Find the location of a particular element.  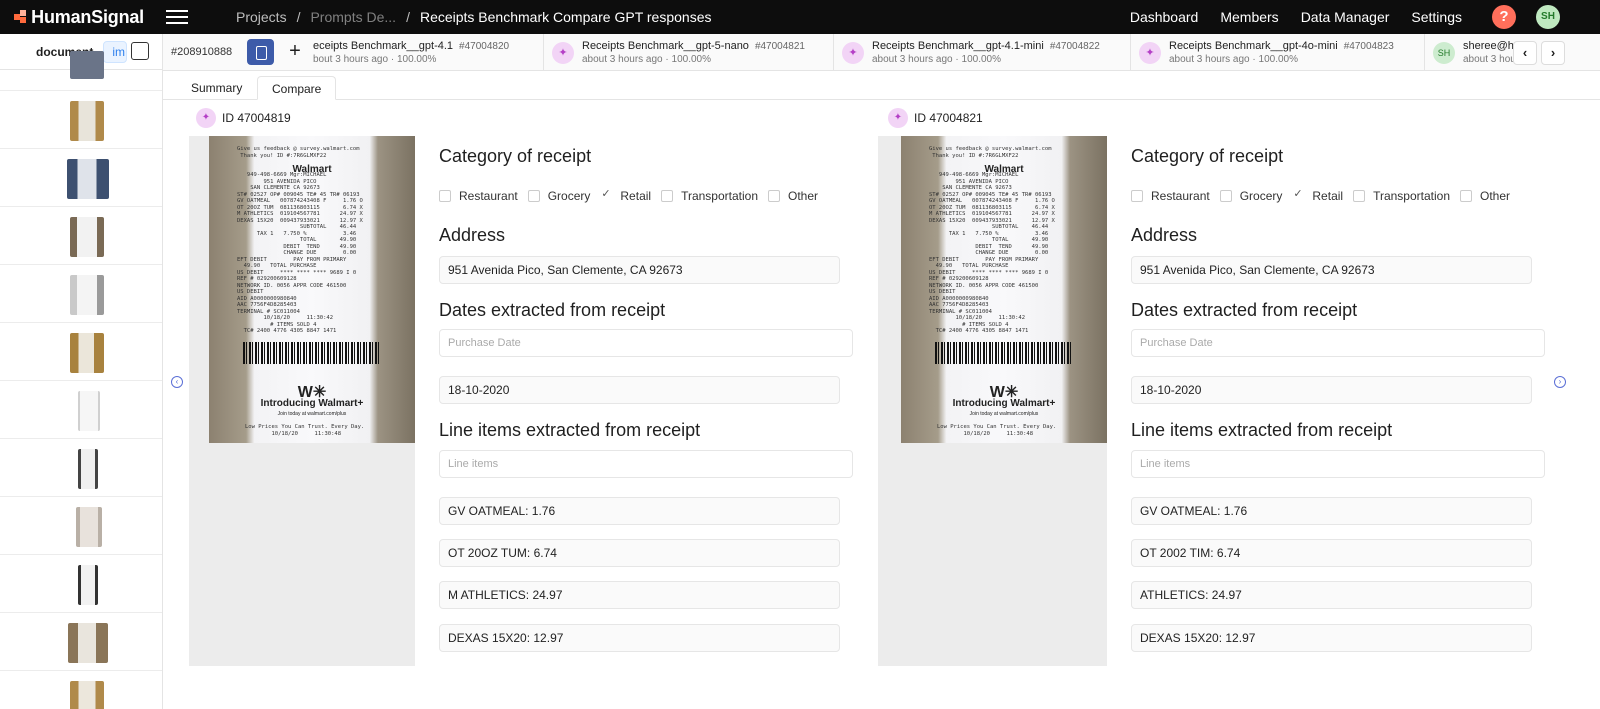

category-heading: Category of receipt is located at coordinates (515, 156).